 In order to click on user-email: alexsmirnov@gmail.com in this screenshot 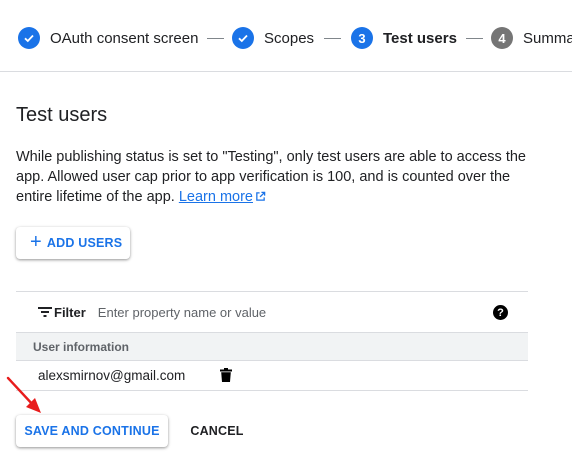, I will do `click(112, 375)`.